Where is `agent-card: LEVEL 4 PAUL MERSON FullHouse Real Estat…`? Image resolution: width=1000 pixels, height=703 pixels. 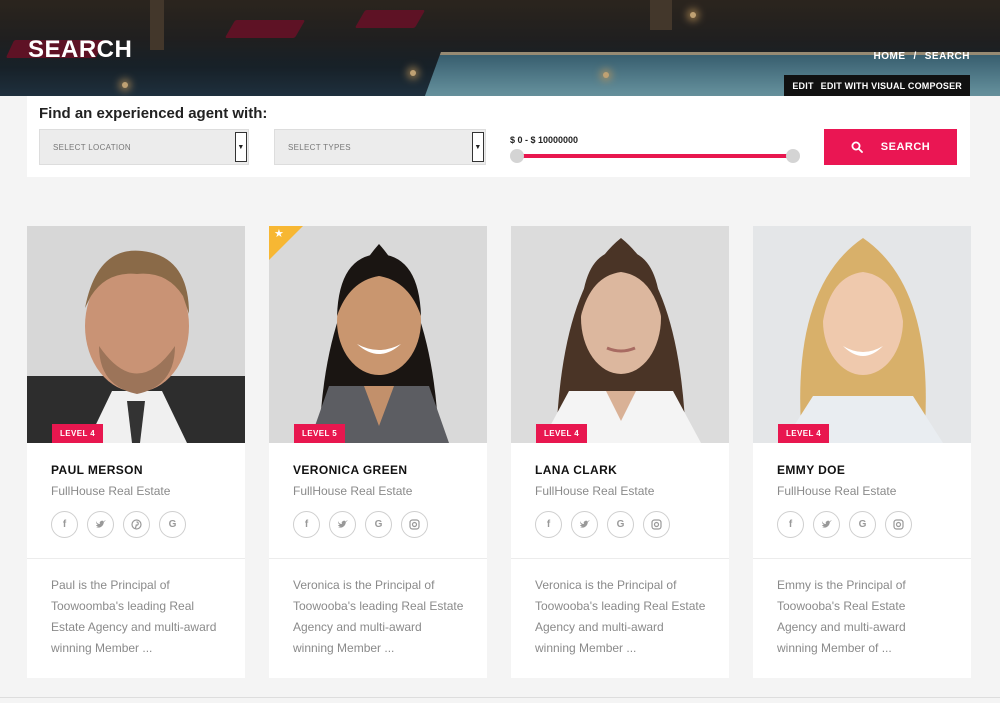 agent-card: LEVEL 4 PAUL MERSON FullHouse Real Estat… is located at coordinates (136, 452).